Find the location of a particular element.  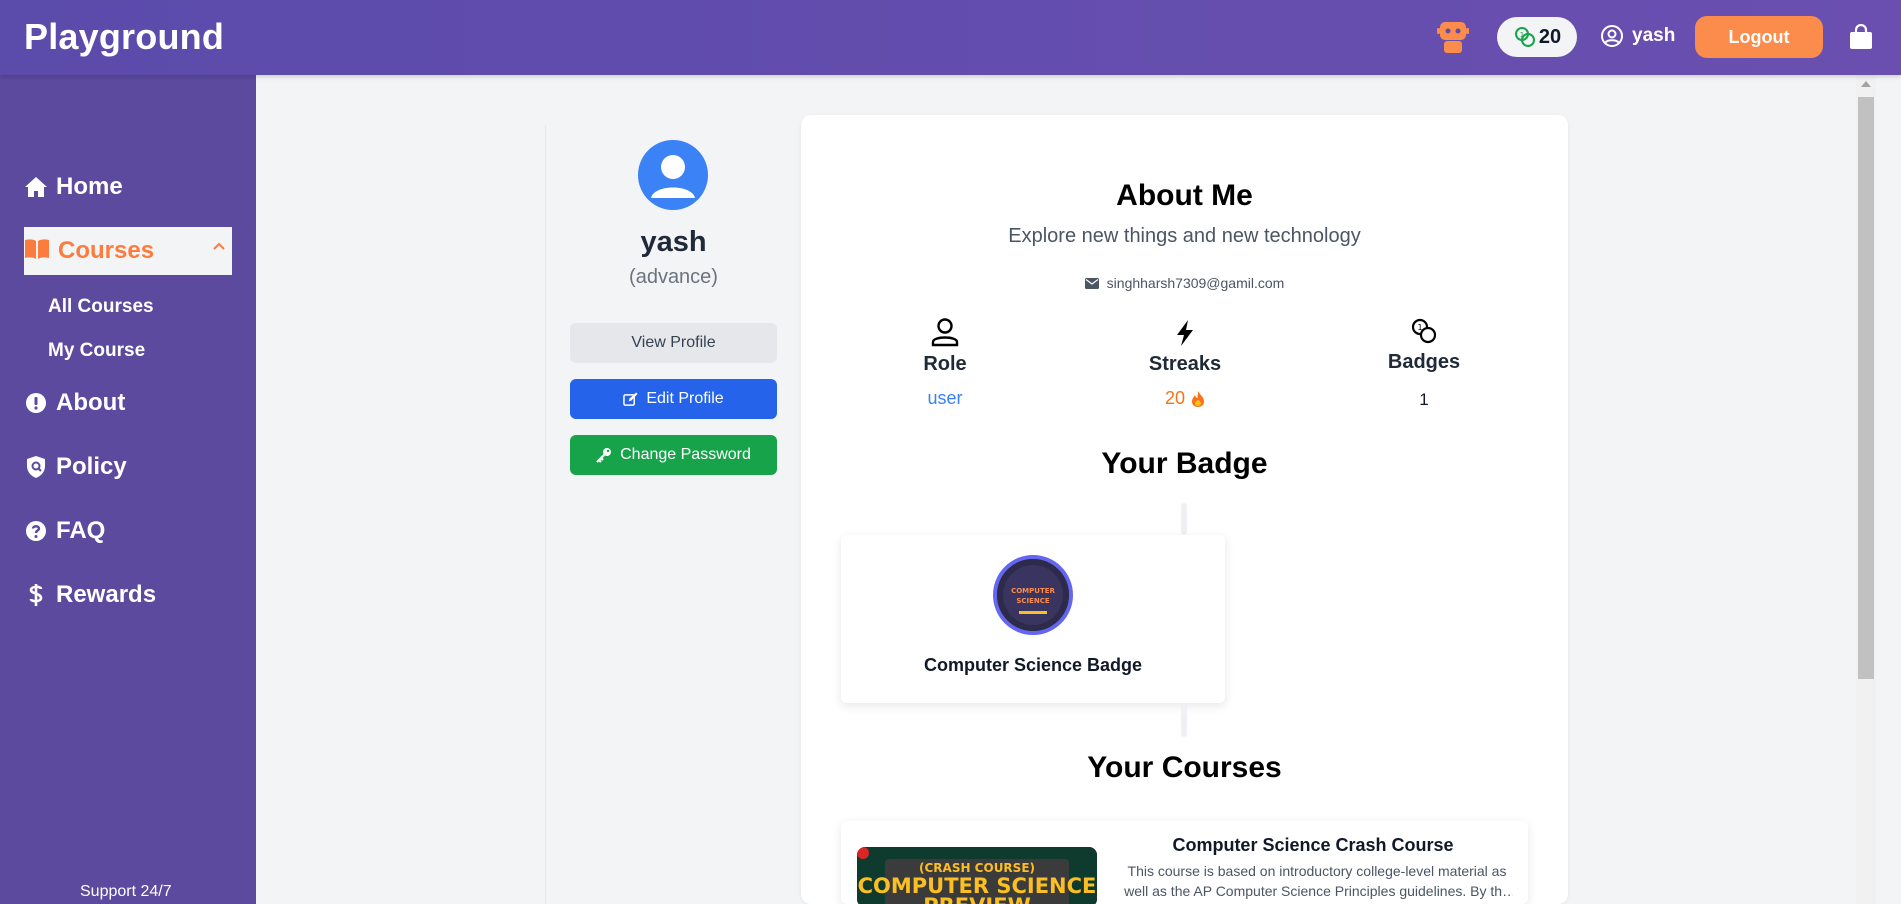

view-profile-label: View Profile is located at coordinates (673, 342).